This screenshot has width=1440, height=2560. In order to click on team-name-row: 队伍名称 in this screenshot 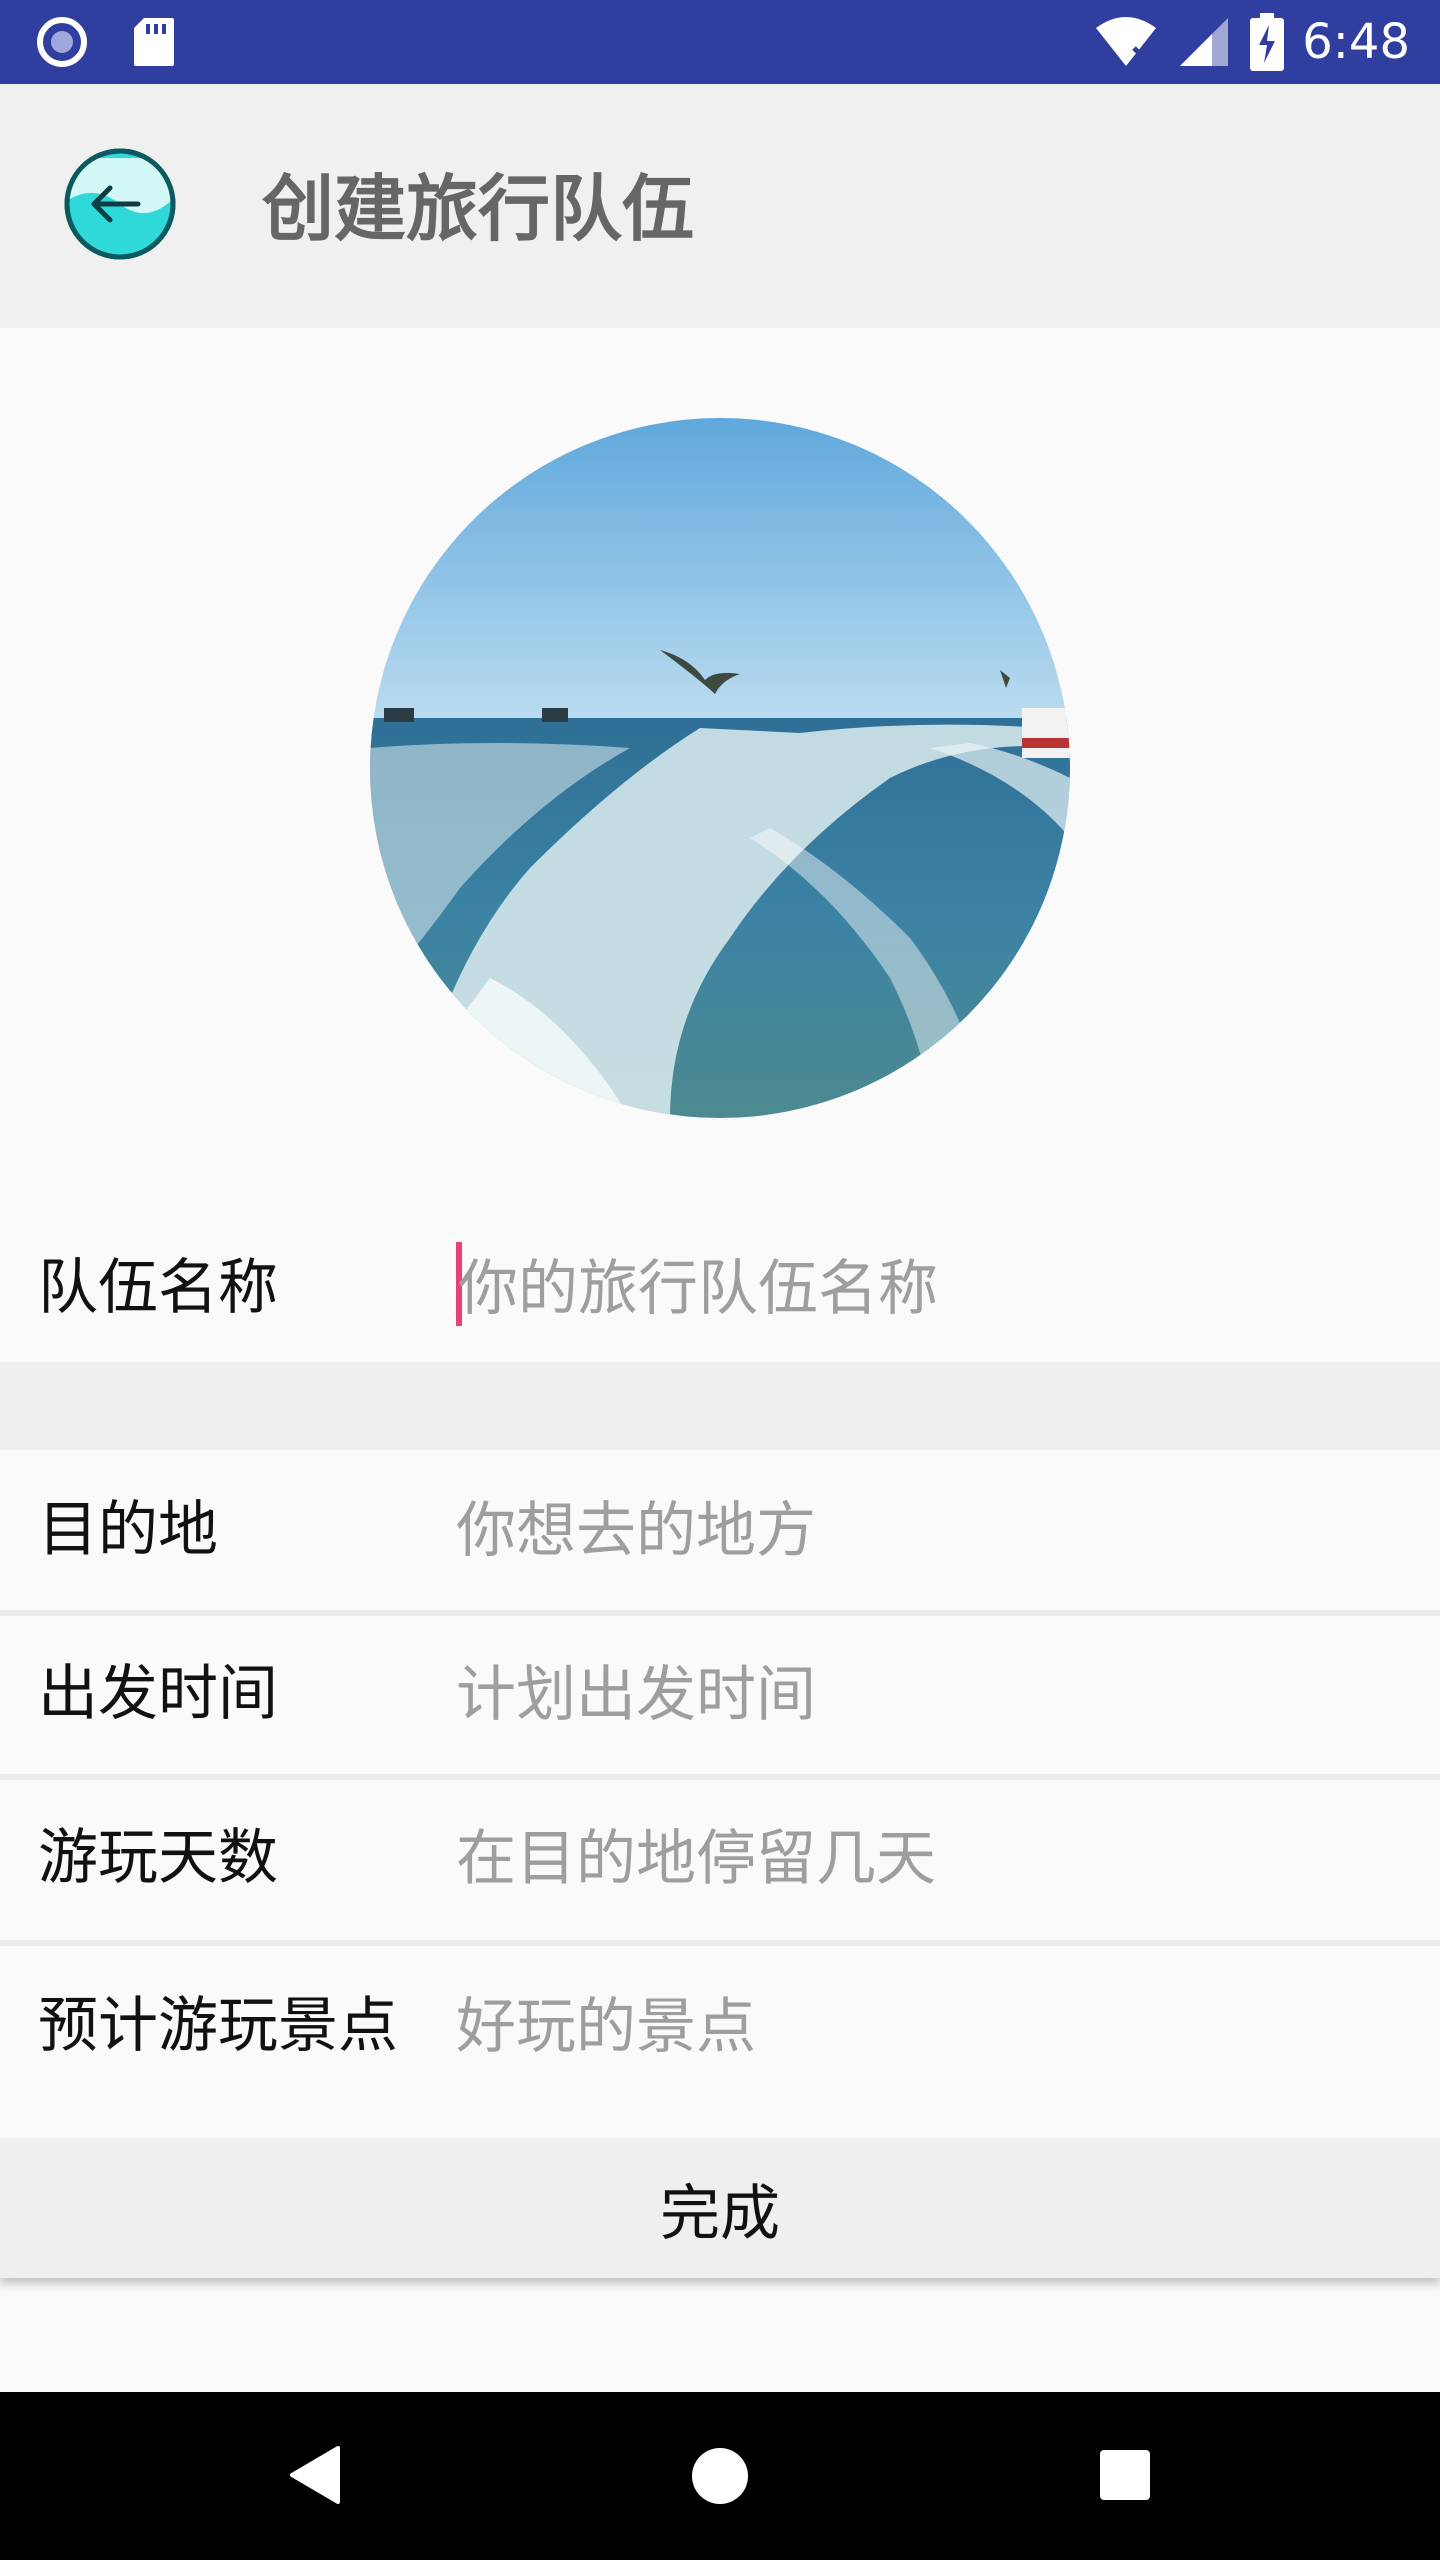, I will do `click(720, 1291)`.